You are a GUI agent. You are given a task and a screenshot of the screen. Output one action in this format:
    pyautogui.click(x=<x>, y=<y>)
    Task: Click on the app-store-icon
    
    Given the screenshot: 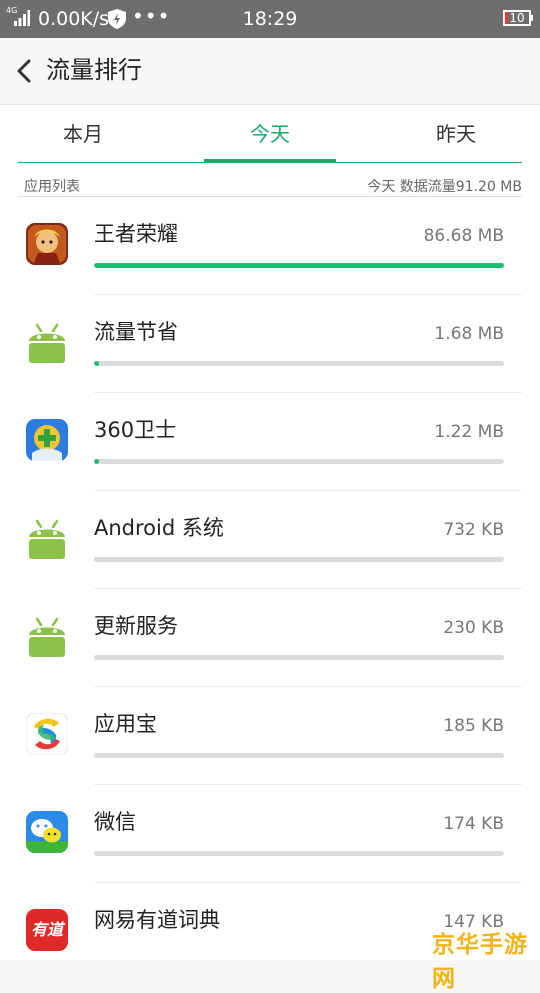 What is the action you would take?
    pyautogui.click(x=47, y=734)
    